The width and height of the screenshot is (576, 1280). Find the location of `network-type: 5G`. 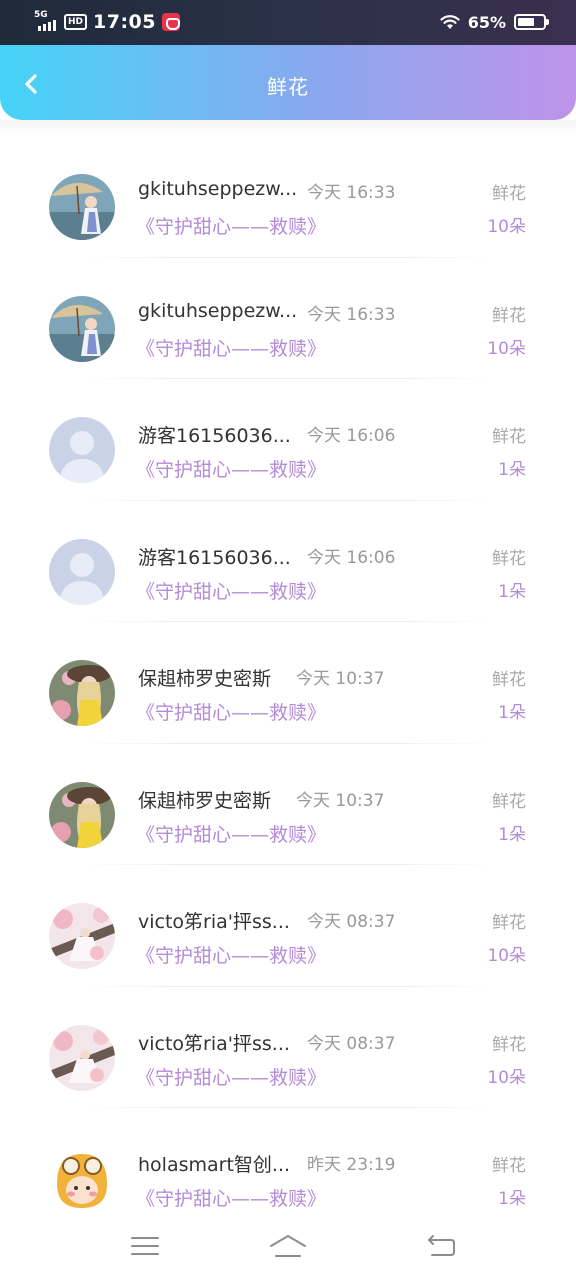

network-type: 5G is located at coordinates (41, 15).